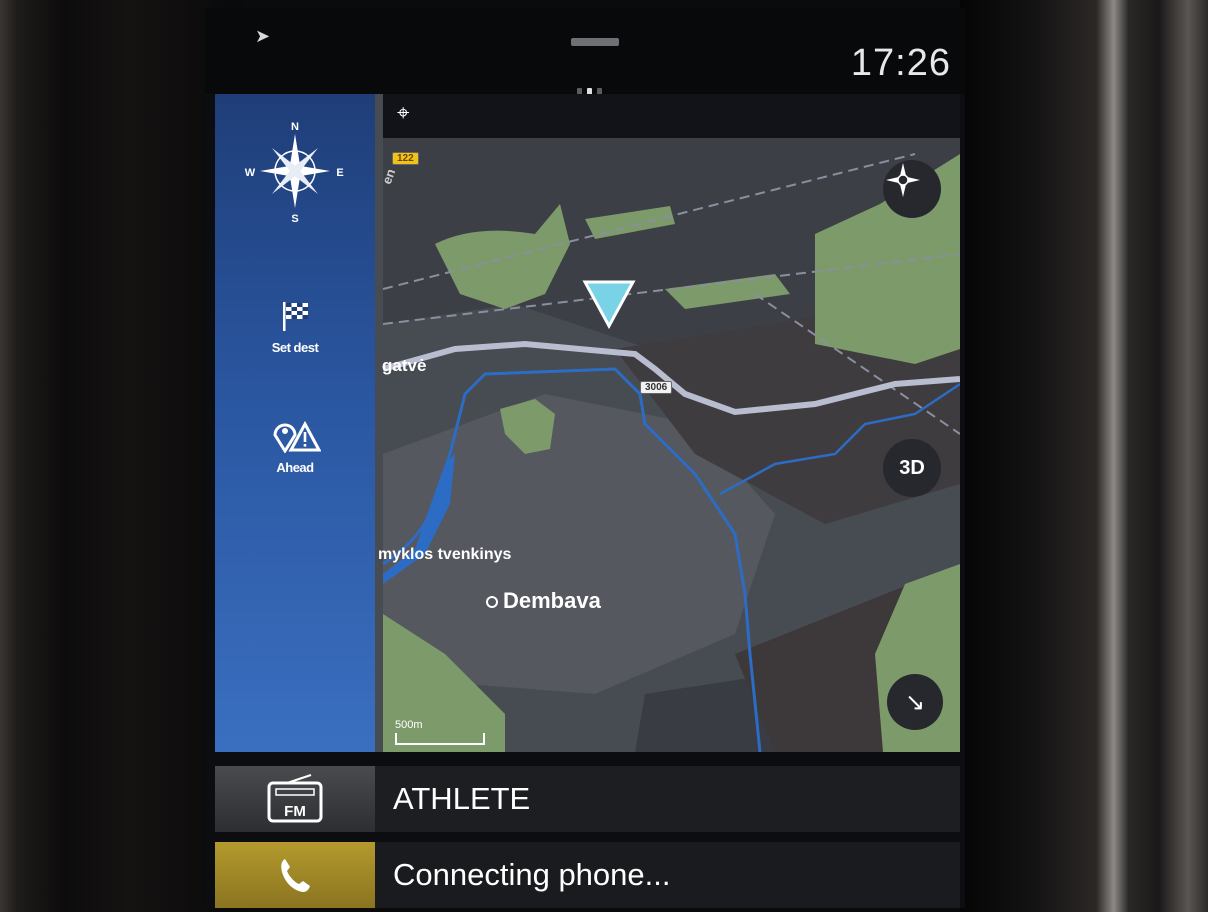 This screenshot has width=1208, height=912. I want to click on phone-button, so click(295, 875).